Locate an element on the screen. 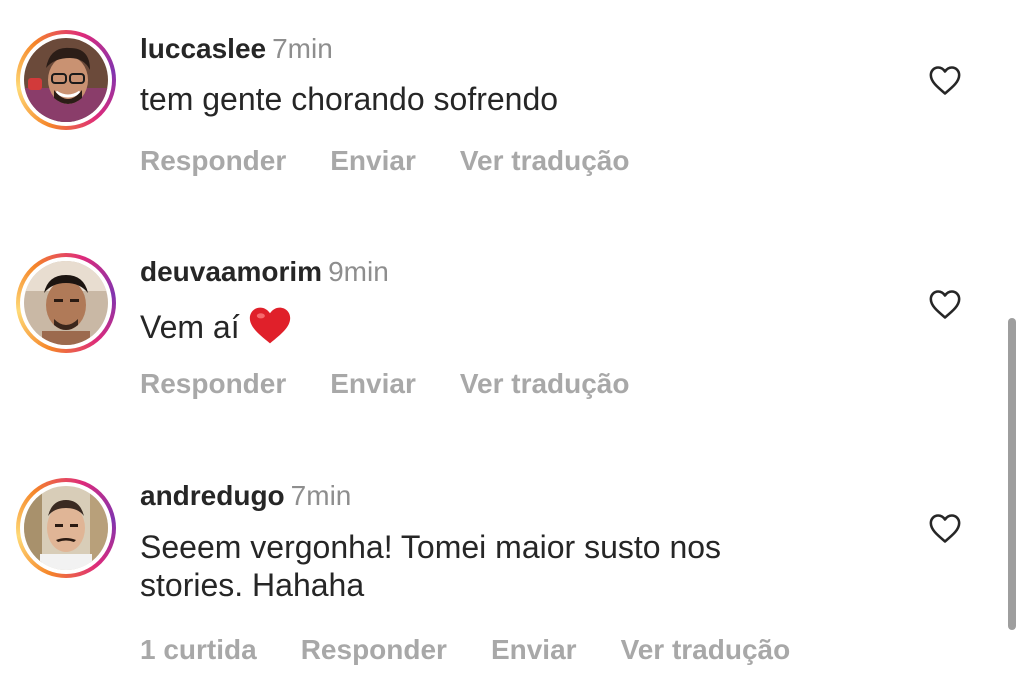 The image size is (1024, 697). comment-text: Vem aí is located at coordinates (520, 325).